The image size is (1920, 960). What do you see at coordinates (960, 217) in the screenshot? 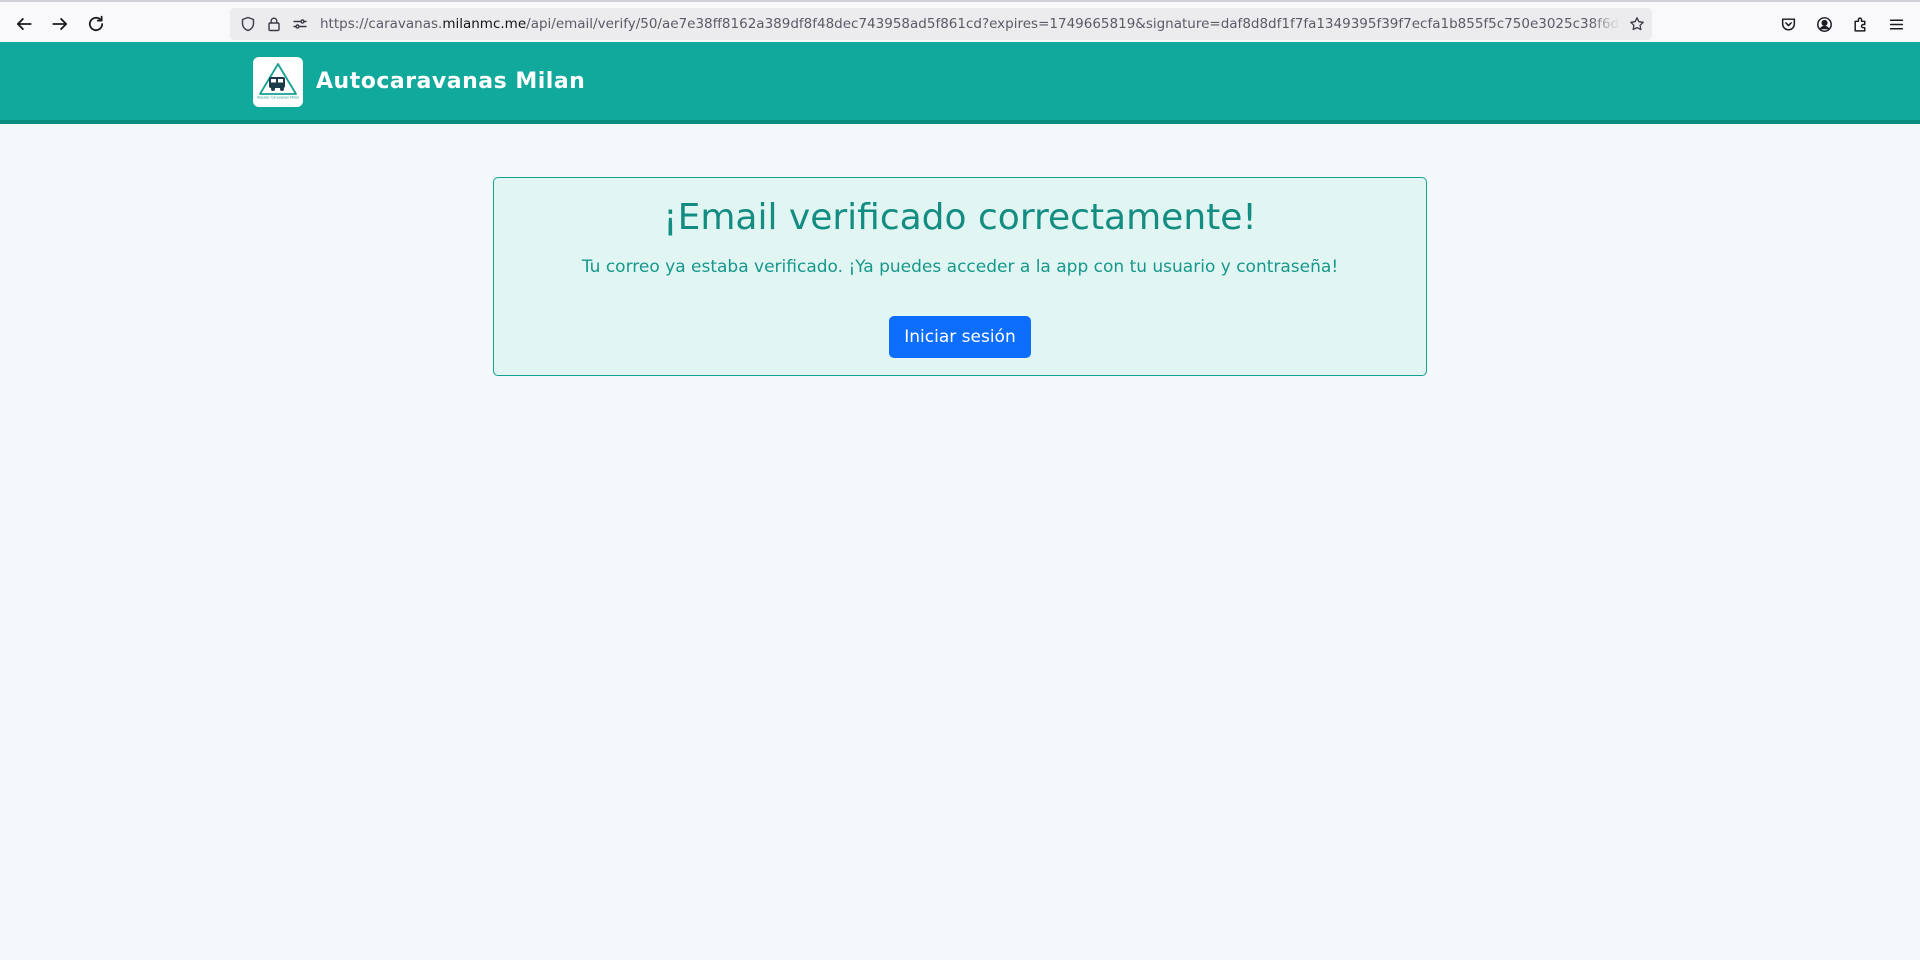
I see `page-title: ¡Email verificado correctamente!` at bounding box center [960, 217].